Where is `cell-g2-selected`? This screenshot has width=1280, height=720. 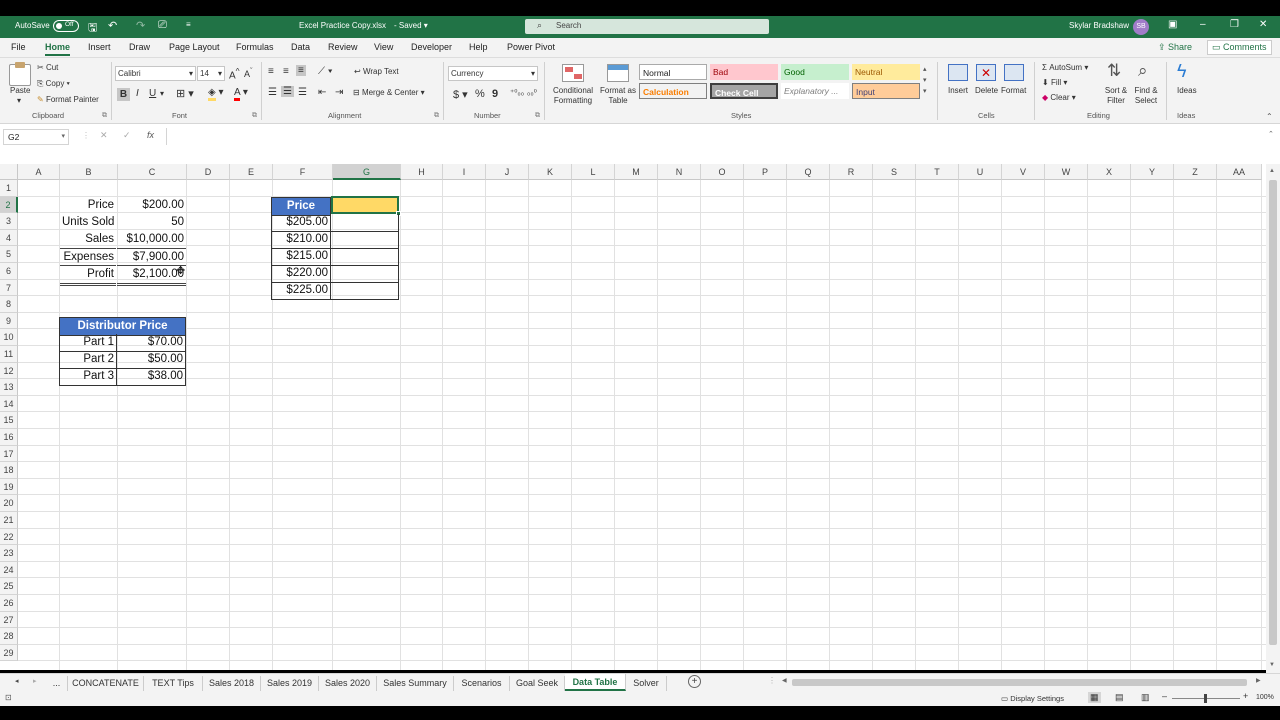
cell-g2-selected is located at coordinates (365, 205).